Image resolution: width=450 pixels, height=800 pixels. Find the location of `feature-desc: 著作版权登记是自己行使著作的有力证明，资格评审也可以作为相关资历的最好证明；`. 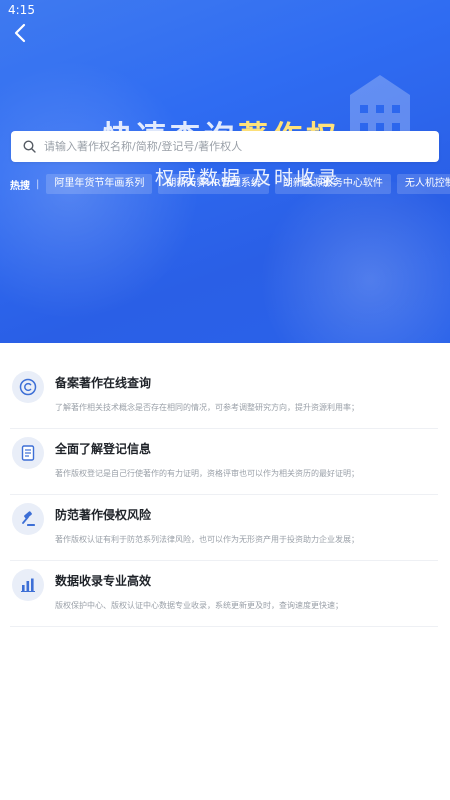

feature-desc: 著作版权登记是自己行使著作的有力证明，资格评审也可以作为相关资历的最好证明； is located at coordinates (207, 473).